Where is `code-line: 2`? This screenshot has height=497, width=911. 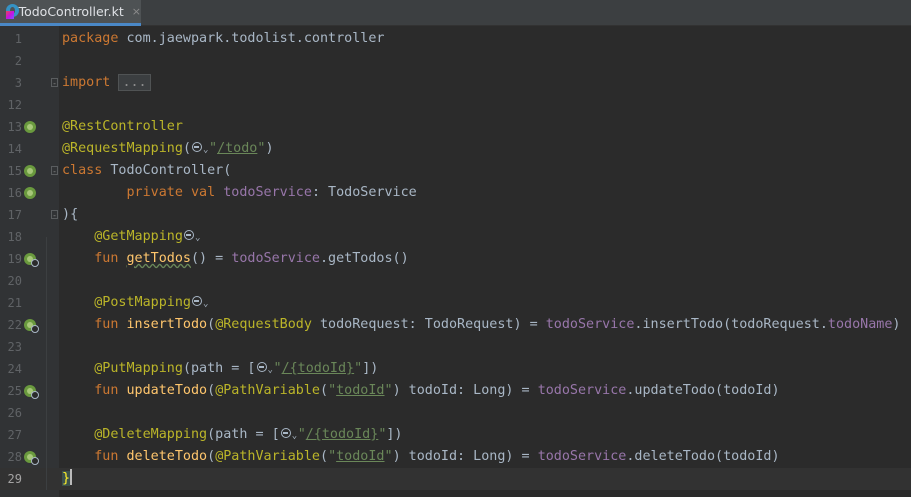
code-line: 2 is located at coordinates (455, 61).